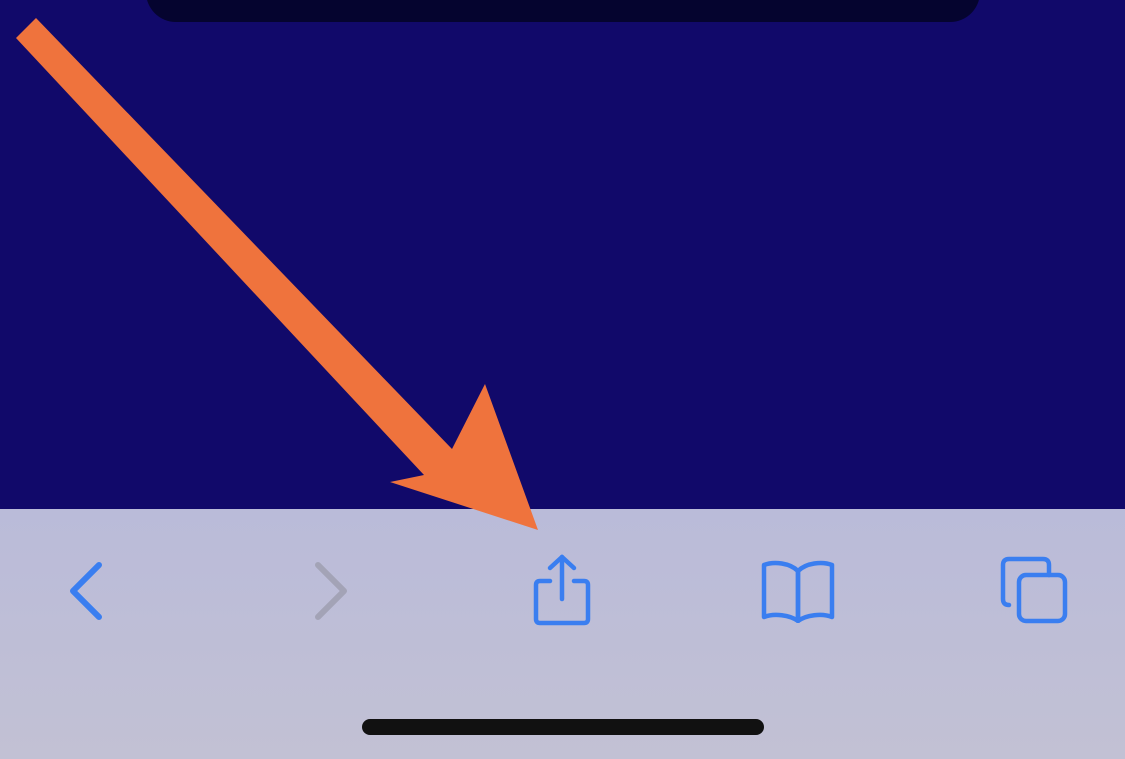  Describe the element at coordinates (563, 727) in the screenshot. I see `home-indicator` at that location.